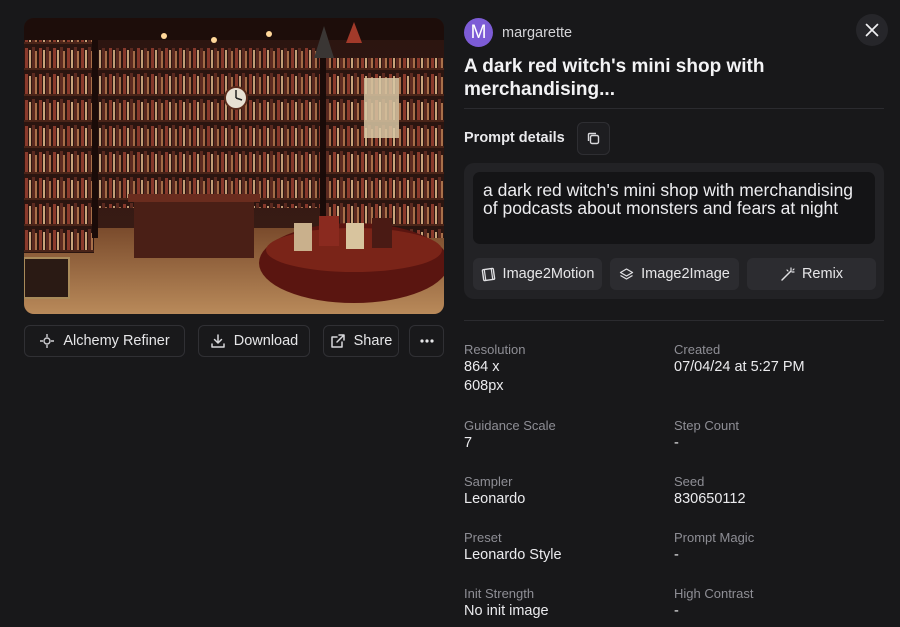 The image size is (900, 627). Describe the element at coordinates (488, 481) in the screenshot. I see `sampler-label: Sampler` at that location.